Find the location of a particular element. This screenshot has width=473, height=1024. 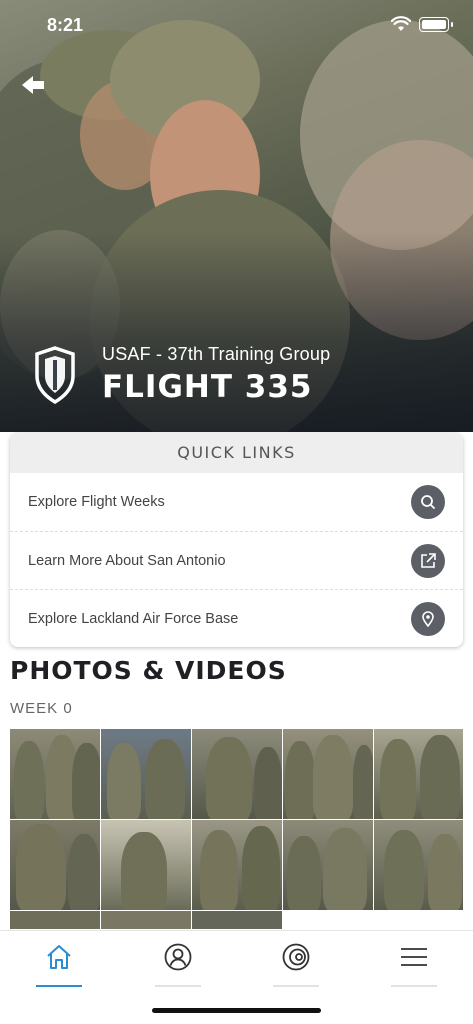

external-link-icon is located at coordinates (428, 561).